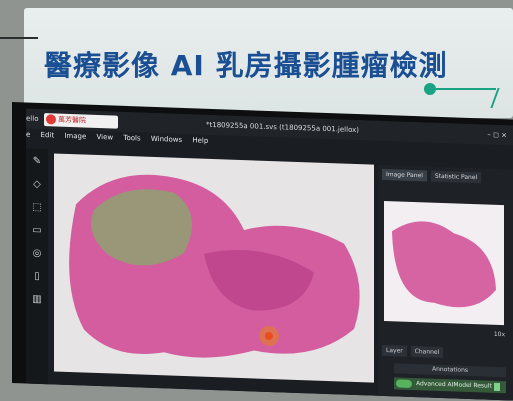  I want to click on menu-tools: Tools, so click(131, 138).